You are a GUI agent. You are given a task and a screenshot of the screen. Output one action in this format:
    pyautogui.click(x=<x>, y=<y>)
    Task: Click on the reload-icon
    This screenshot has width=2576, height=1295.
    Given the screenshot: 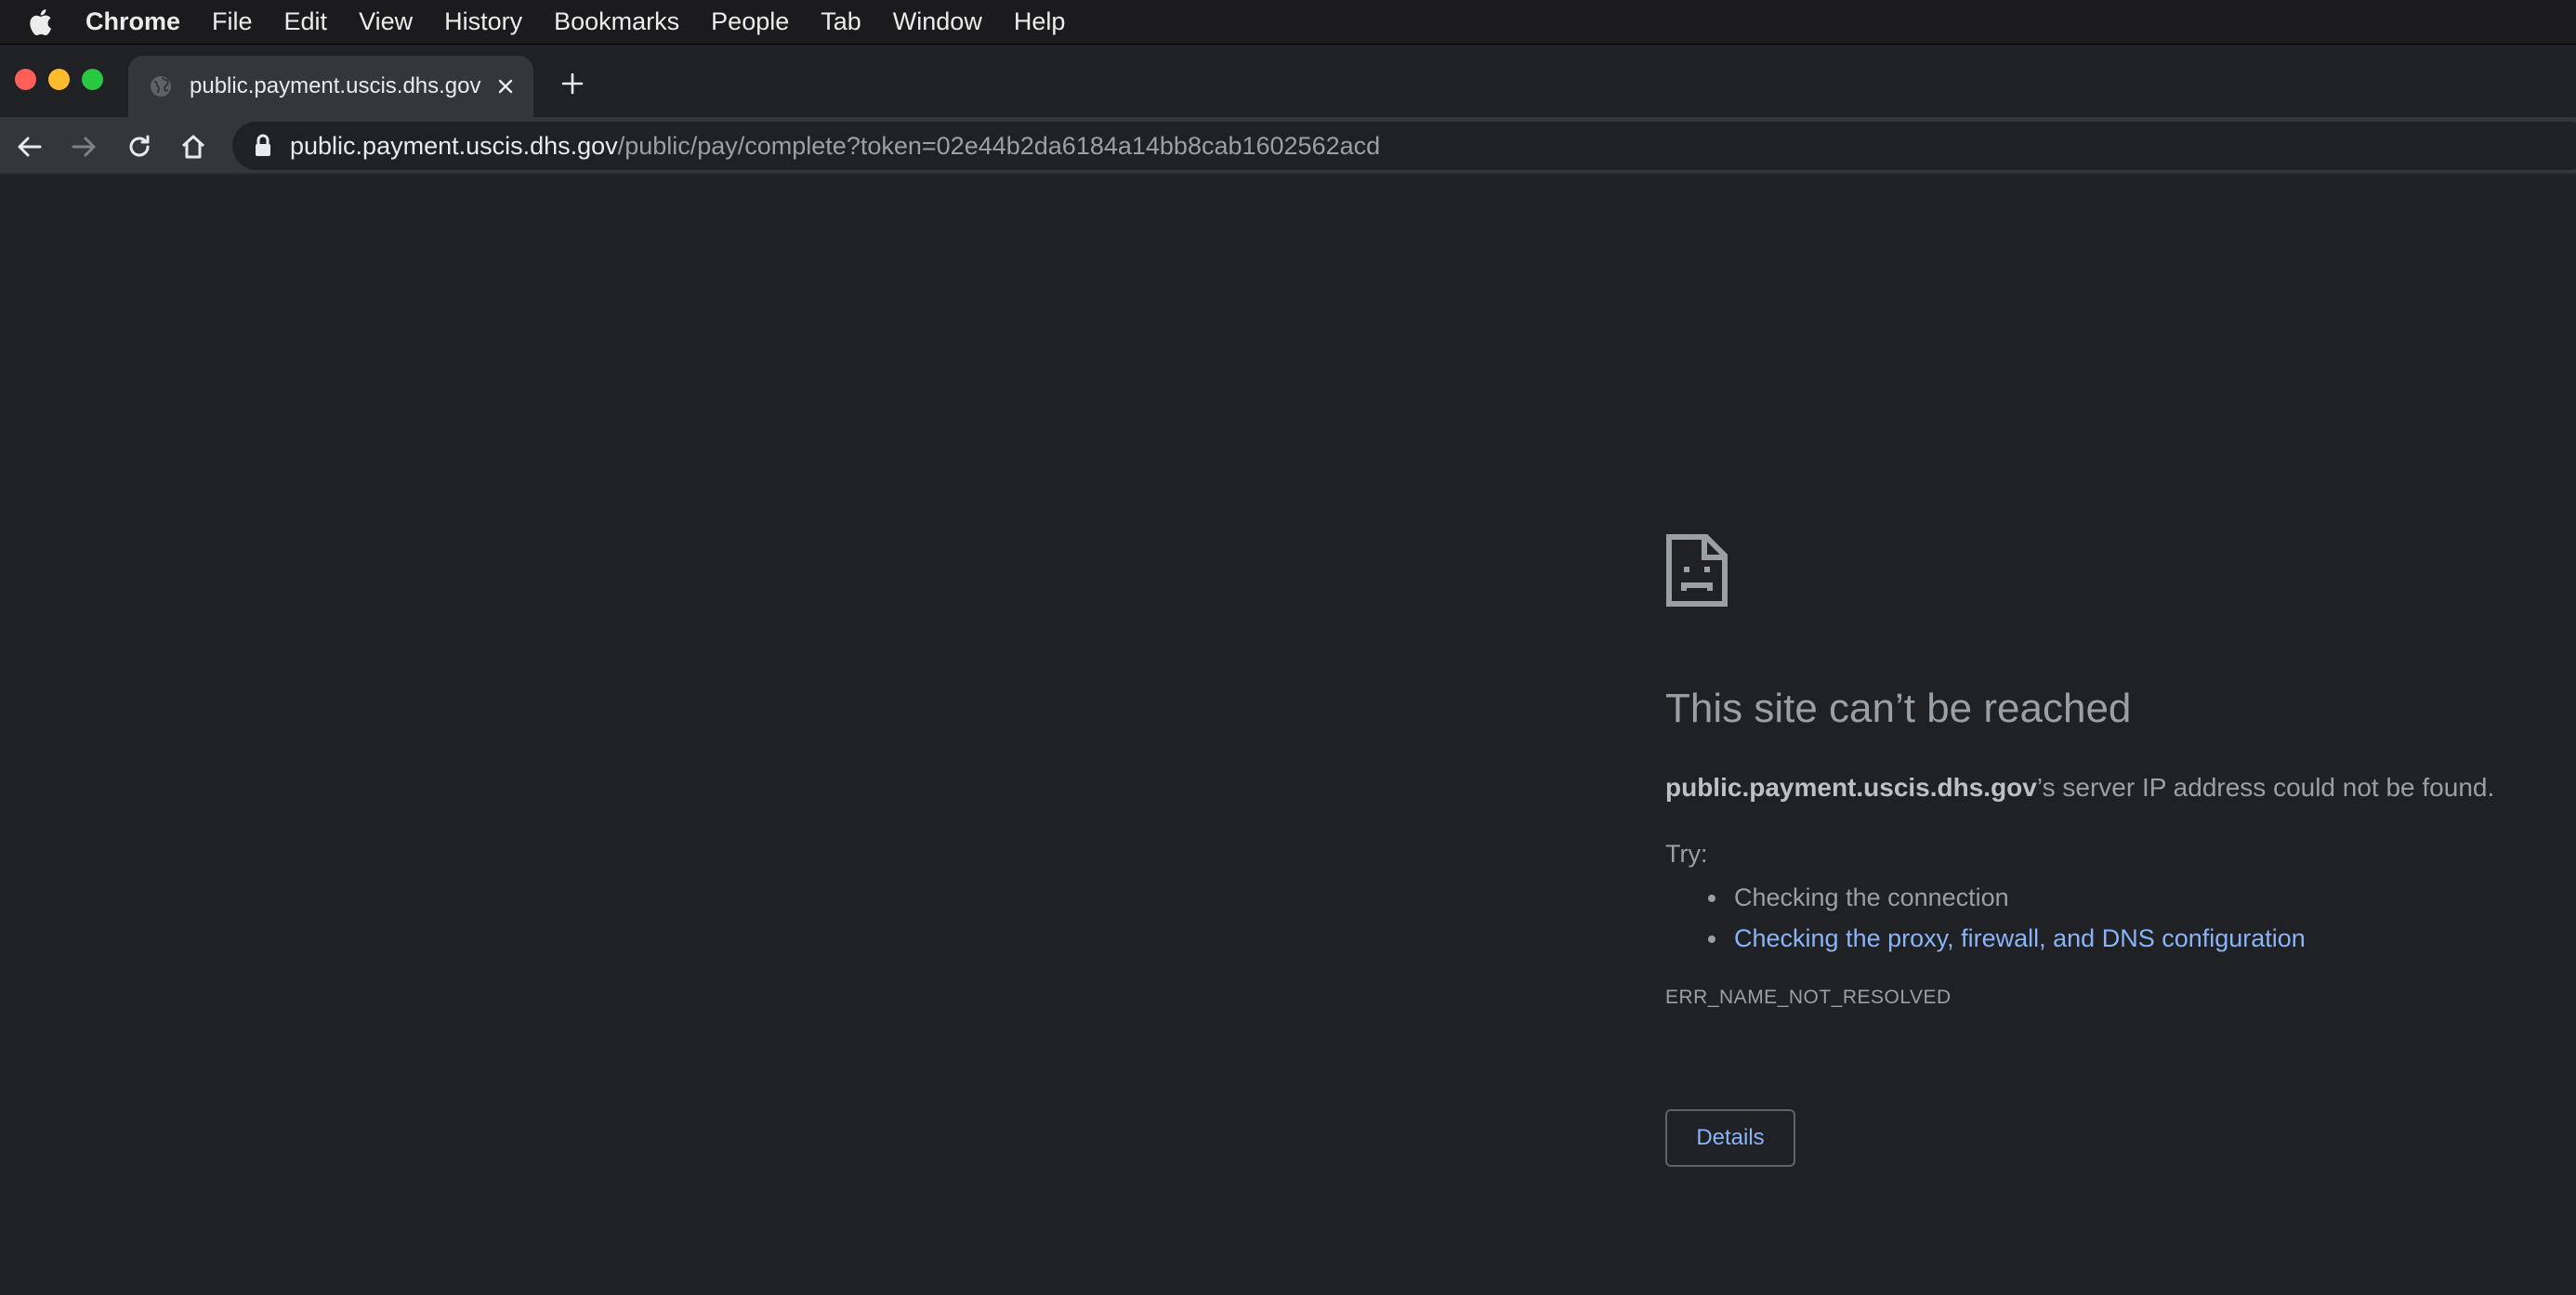 What is the action you would take?
    pyautogui.click(x=139, y=147)
    